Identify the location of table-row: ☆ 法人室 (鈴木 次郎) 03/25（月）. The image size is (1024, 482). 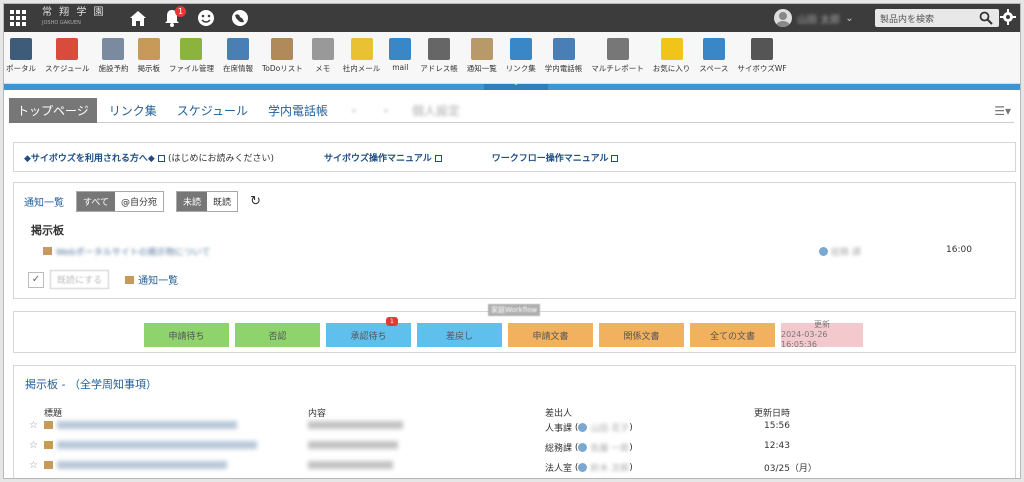
(514, 466).